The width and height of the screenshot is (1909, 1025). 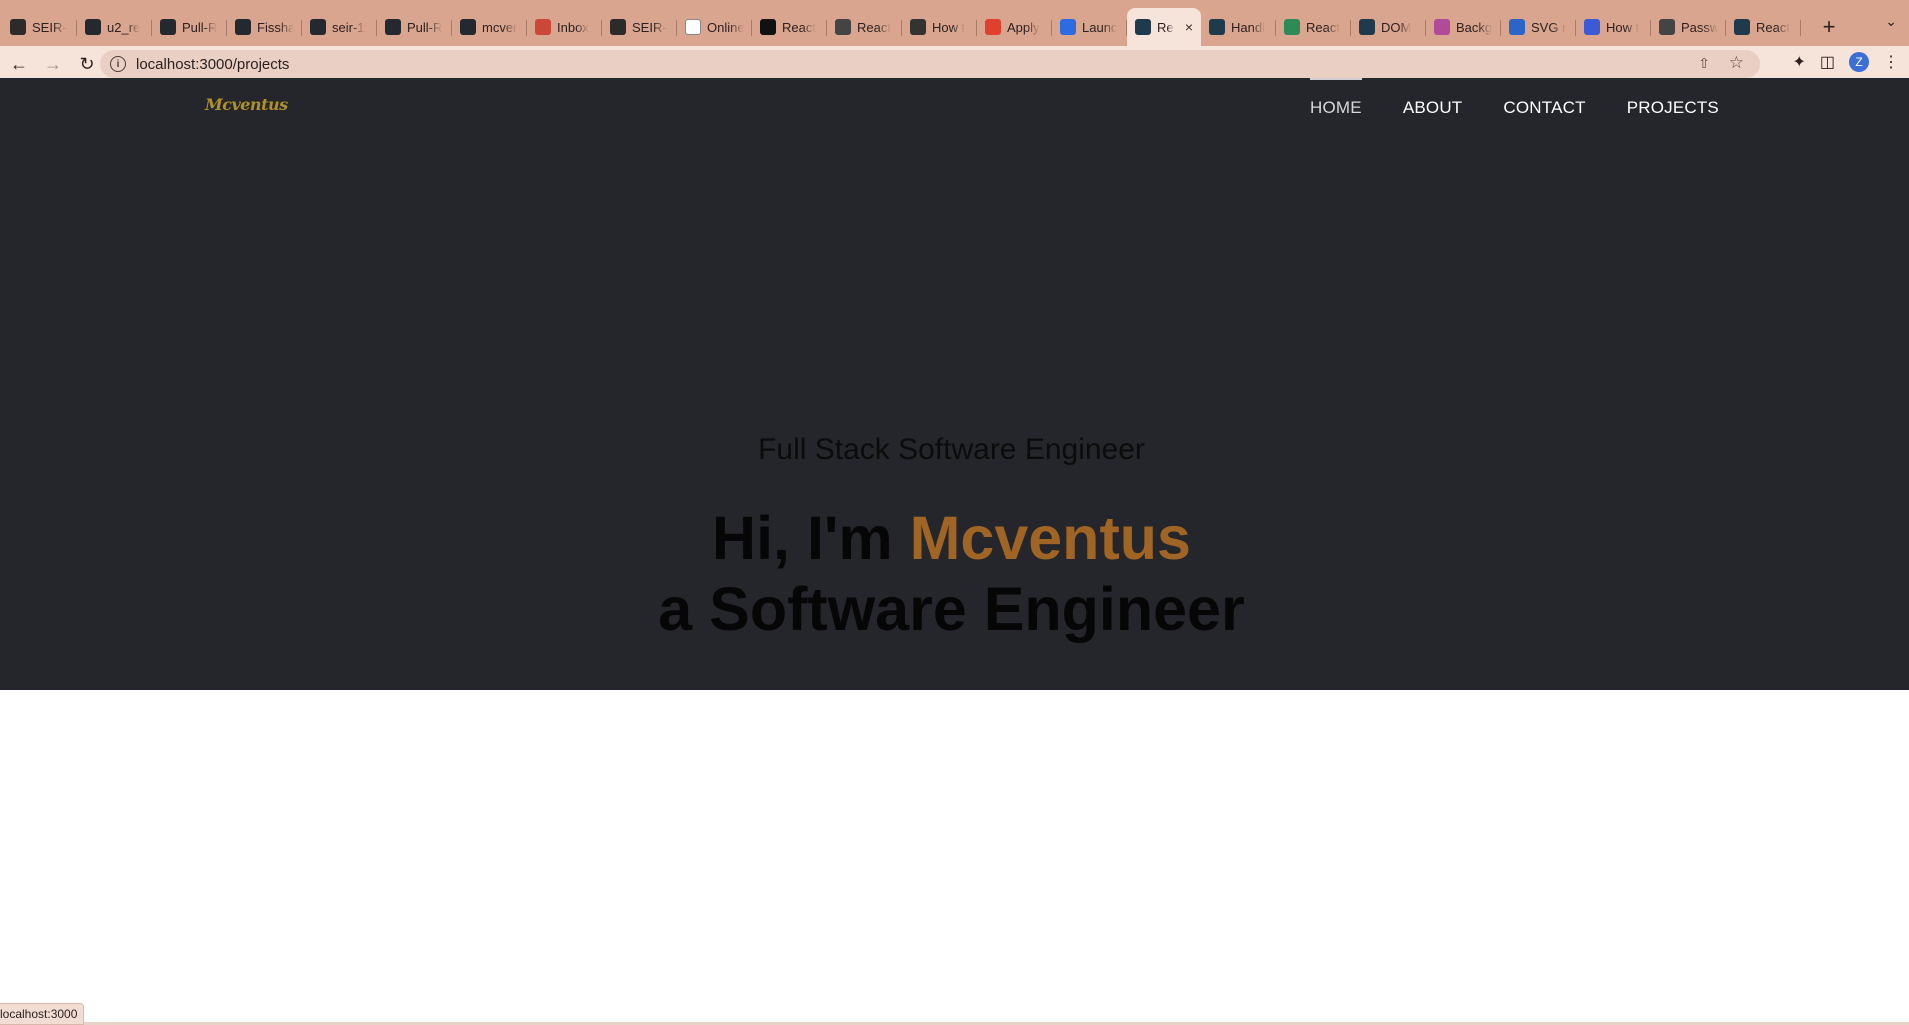 What do you see at coordinates (500, 27) in the screenshot?
I see `tab-title: mcver` at bounding box center [500, 27].